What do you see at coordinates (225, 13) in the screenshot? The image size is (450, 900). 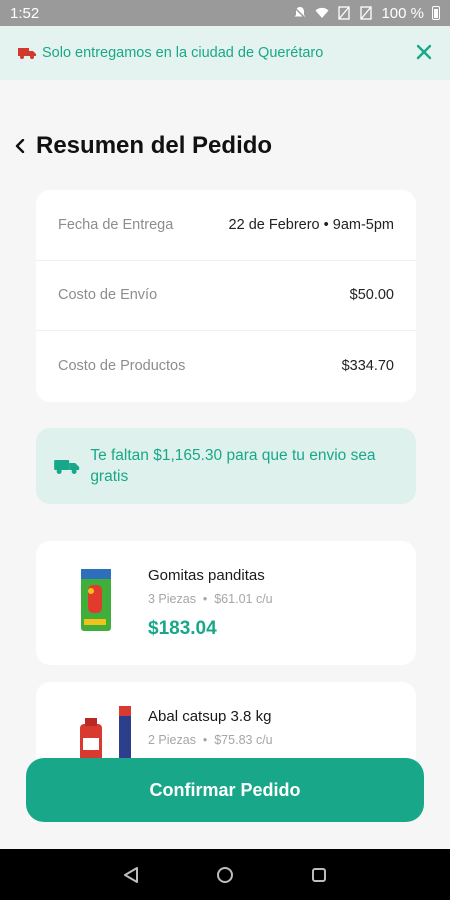 I see `status-bar: 1:52 100 %` at bounding box center [225, 13].